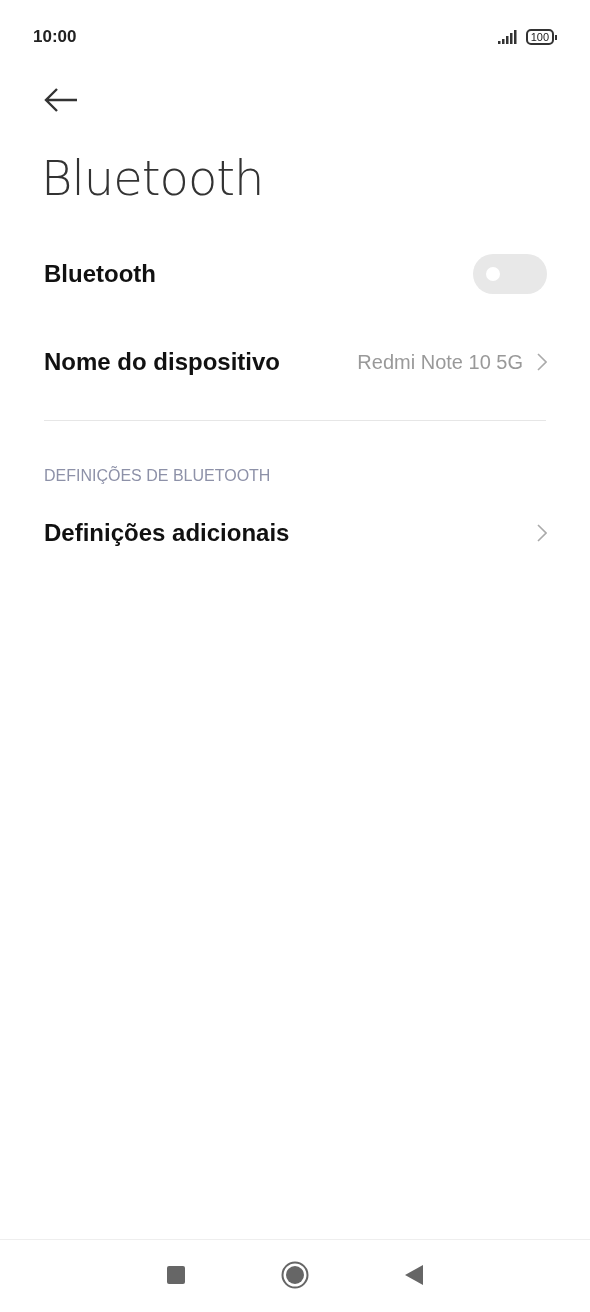 The width and height of the screenshot is (590, 1312). What do you see at coordinates (55, 37) in the screenshot?
I see `status-time: 10:00` at bounding box center [55, 37].